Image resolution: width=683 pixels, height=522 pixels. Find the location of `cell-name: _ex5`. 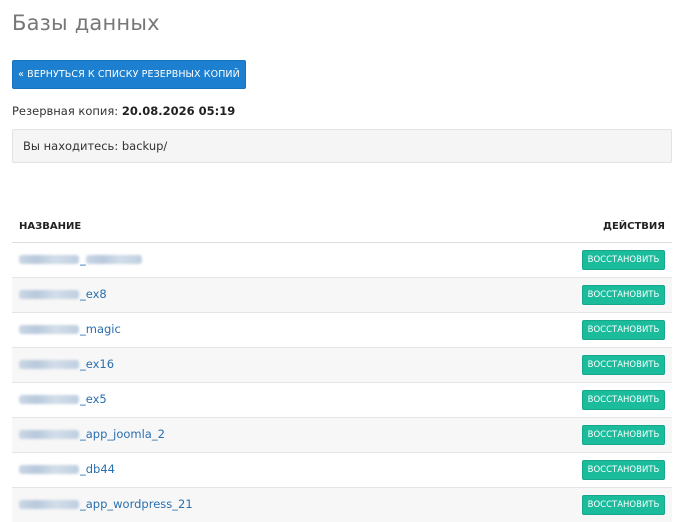

cell-name: _ex5 is located at coordinates (230, 400).